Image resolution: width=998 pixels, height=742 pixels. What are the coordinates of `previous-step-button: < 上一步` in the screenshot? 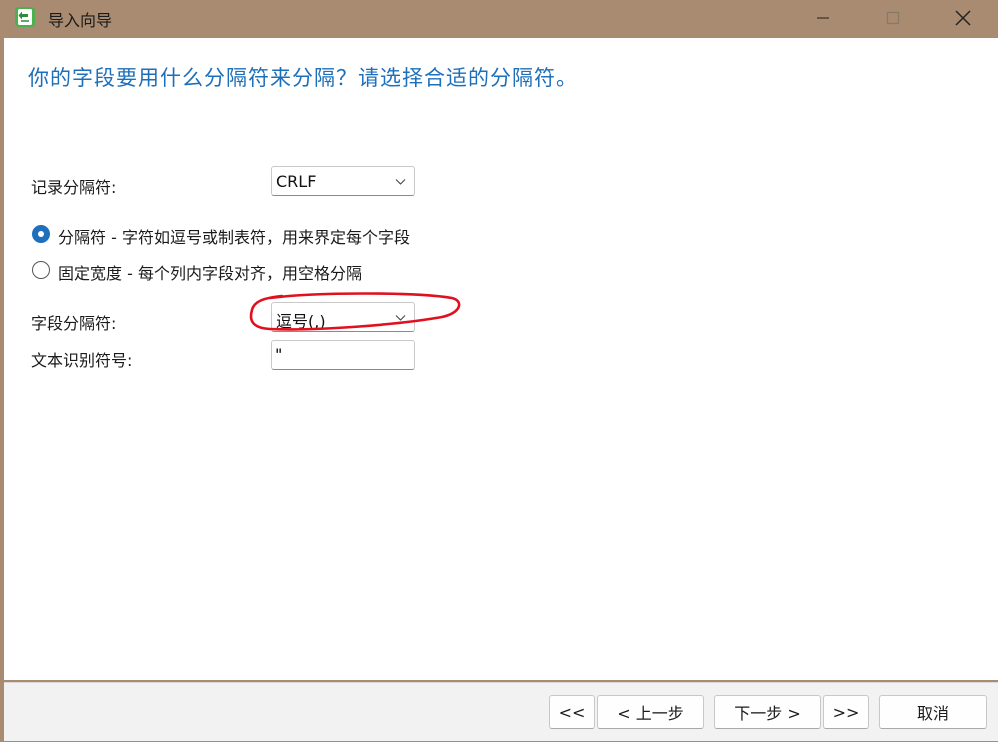 It's located at (650, 712).